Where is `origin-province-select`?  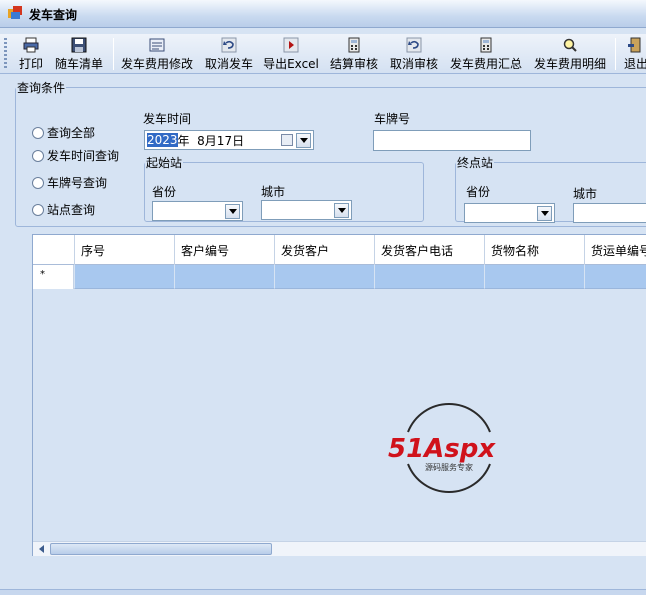
origin-province-select is located at coordinates (197, 211).